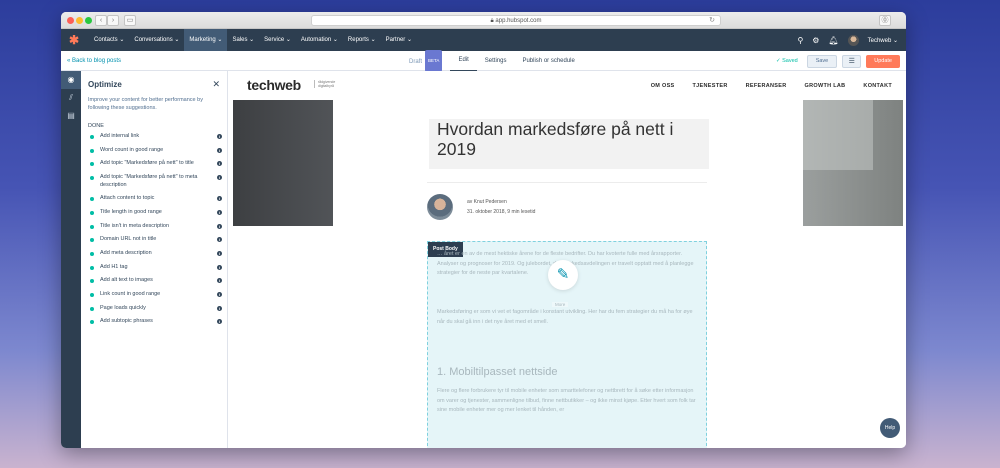 The height and width of the screenshot is (468, 1000). What do you see at coordinates (79, 20) in the screenshot?
I see `minimize-window-button` at bounding box center [79, 20].